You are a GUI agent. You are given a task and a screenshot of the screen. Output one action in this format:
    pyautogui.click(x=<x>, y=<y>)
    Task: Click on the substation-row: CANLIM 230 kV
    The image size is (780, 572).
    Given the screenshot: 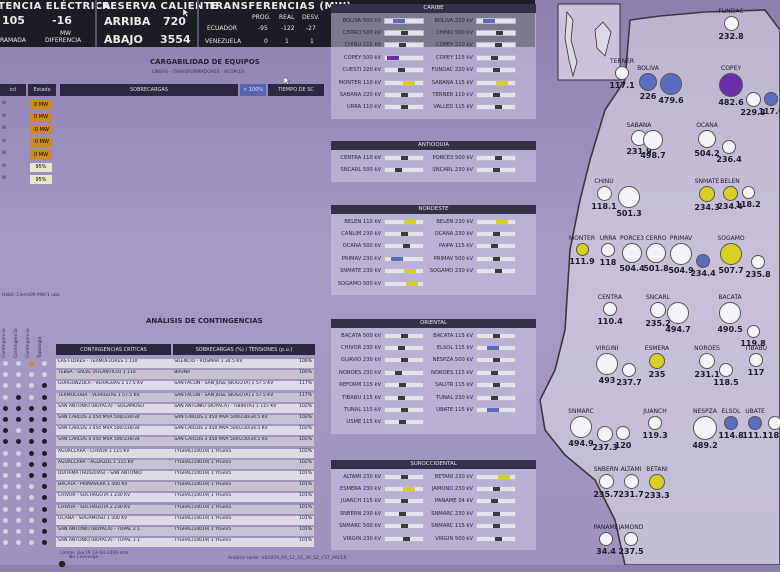 What is the action you would take?
    pyautogui.click(x=376, y=233)
    